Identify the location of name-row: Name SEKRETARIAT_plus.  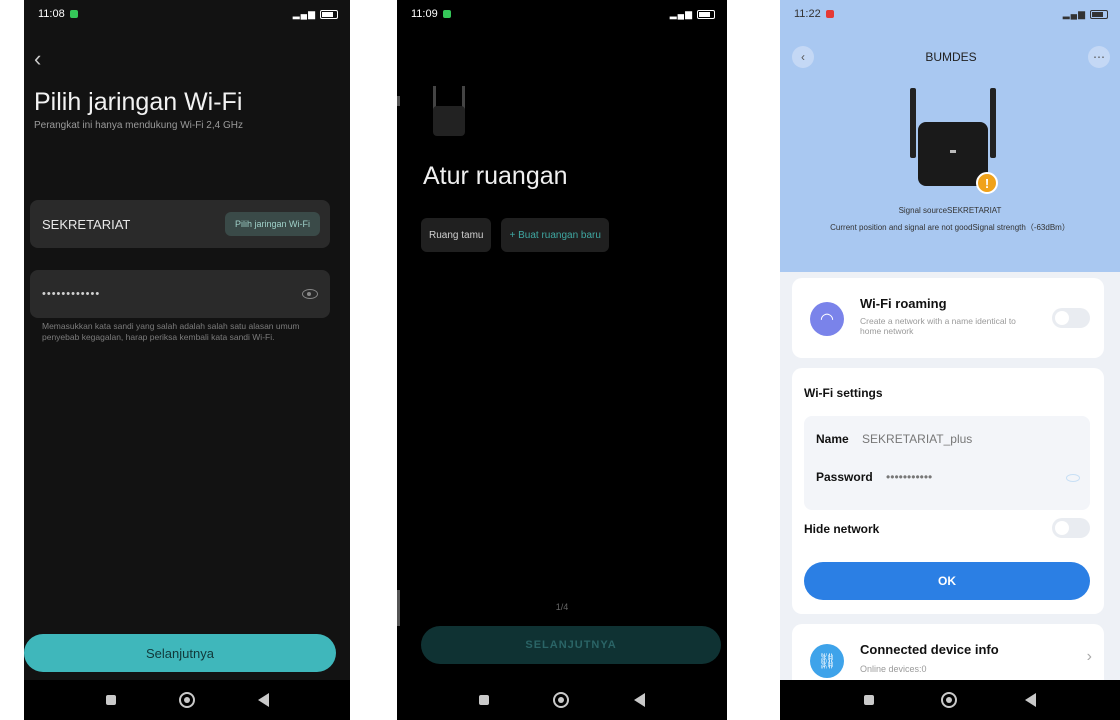
(894, 439).